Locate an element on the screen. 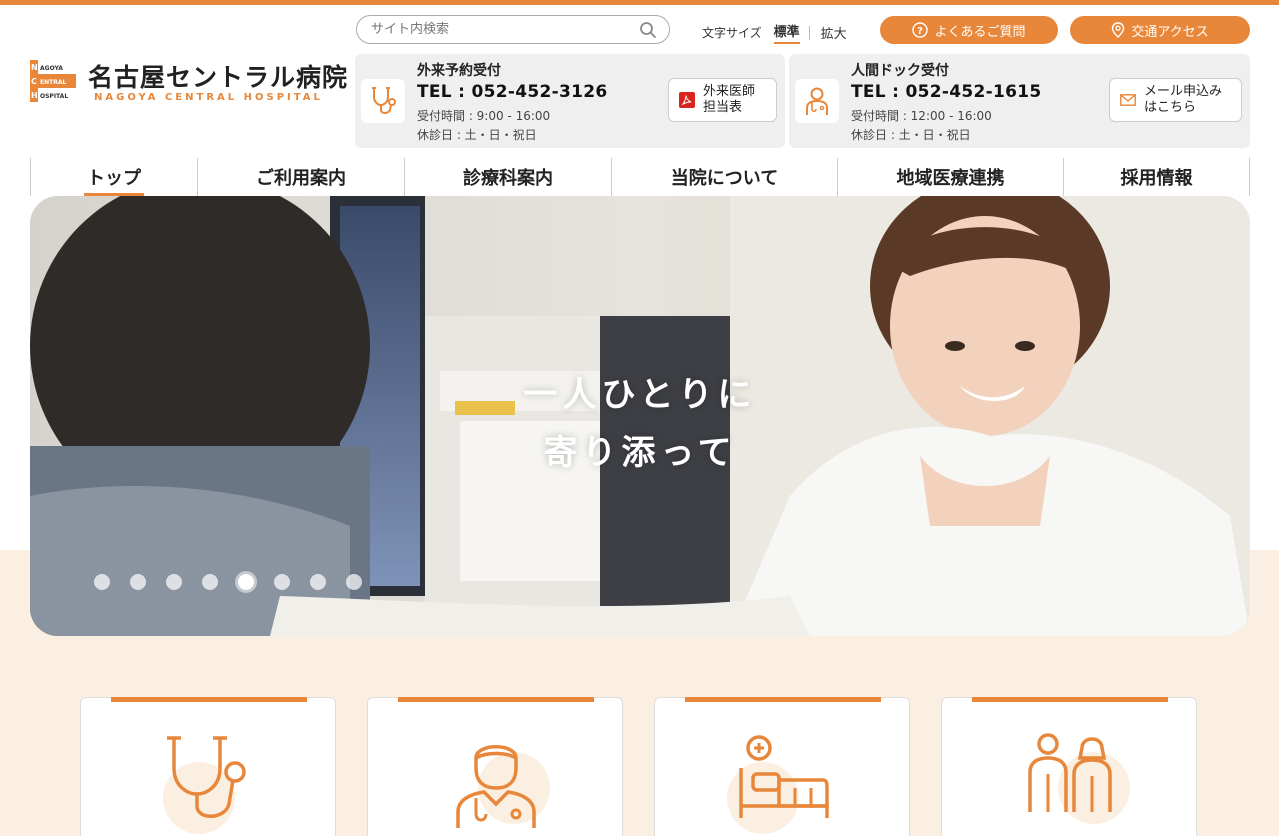 This screenshot has width=1279, height=836. card-outpatient is located at coordinates (208, 766).